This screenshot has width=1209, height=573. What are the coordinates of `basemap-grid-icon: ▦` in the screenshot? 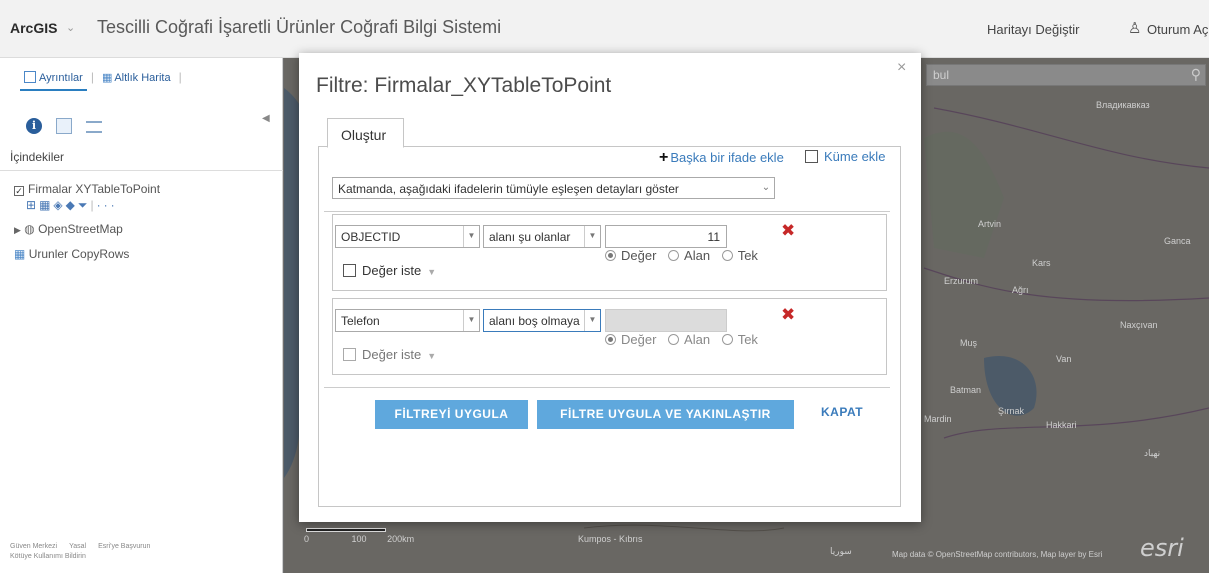 It's located at (107, 78).